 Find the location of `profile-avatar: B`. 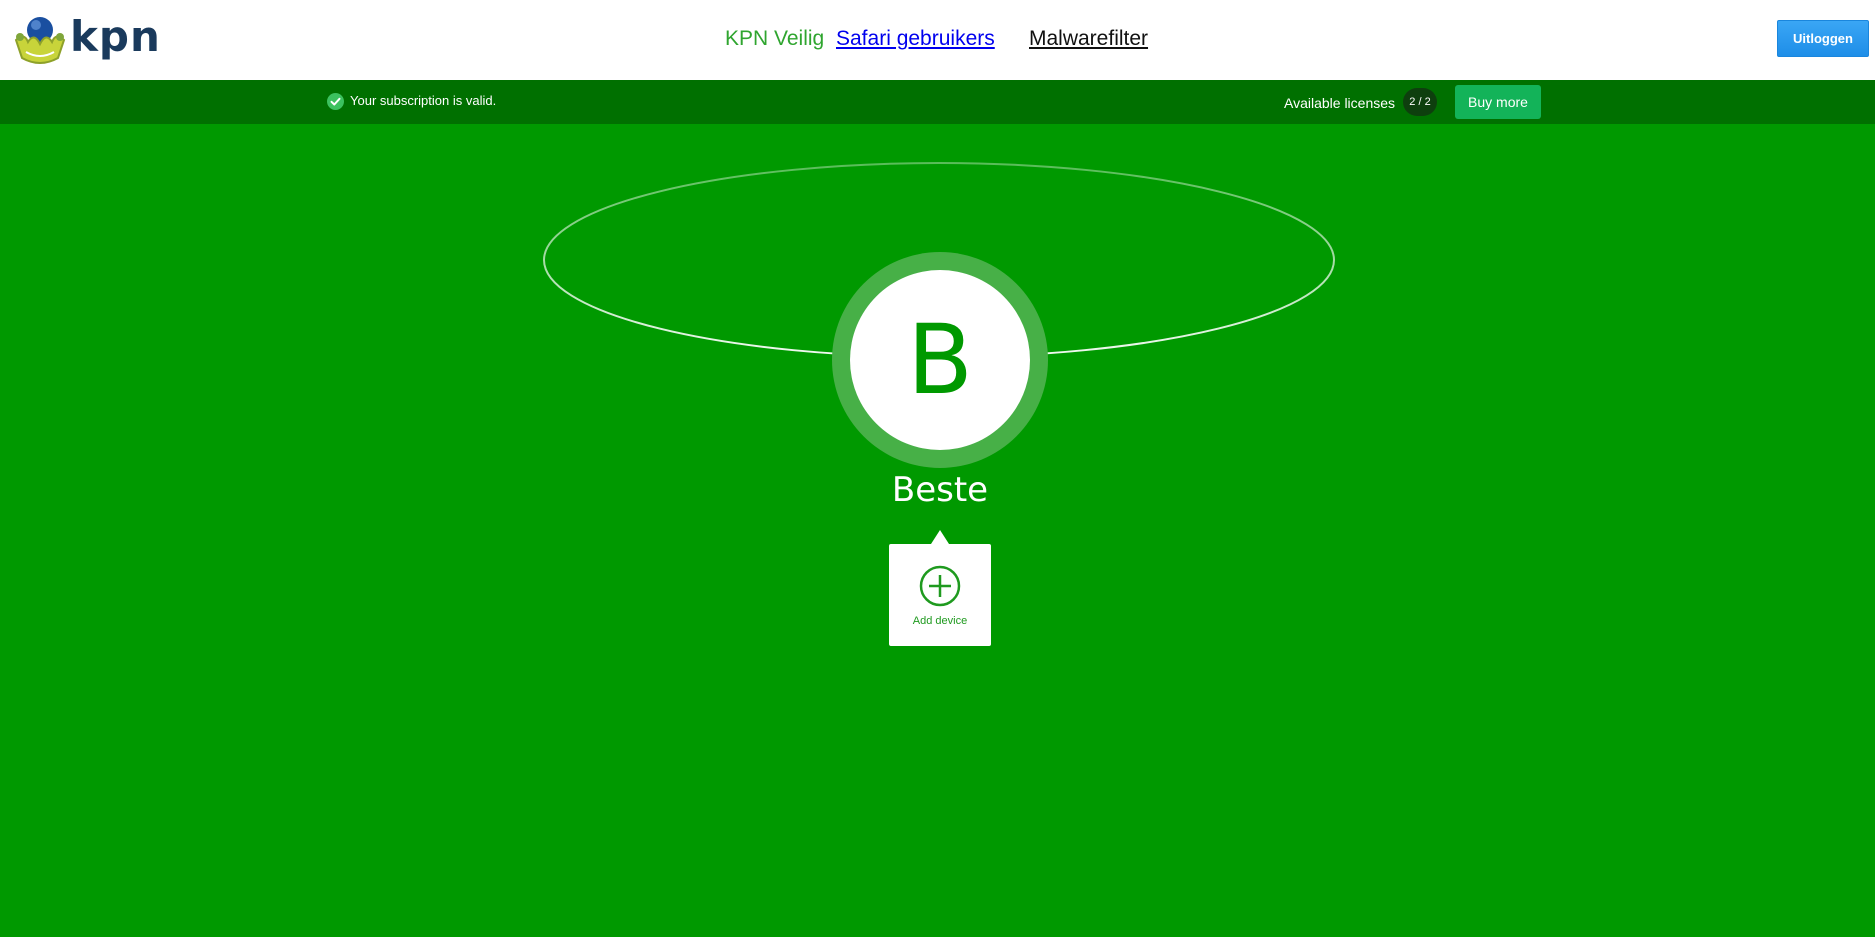

profile-avatar: B is located at coordinates (940, 360).